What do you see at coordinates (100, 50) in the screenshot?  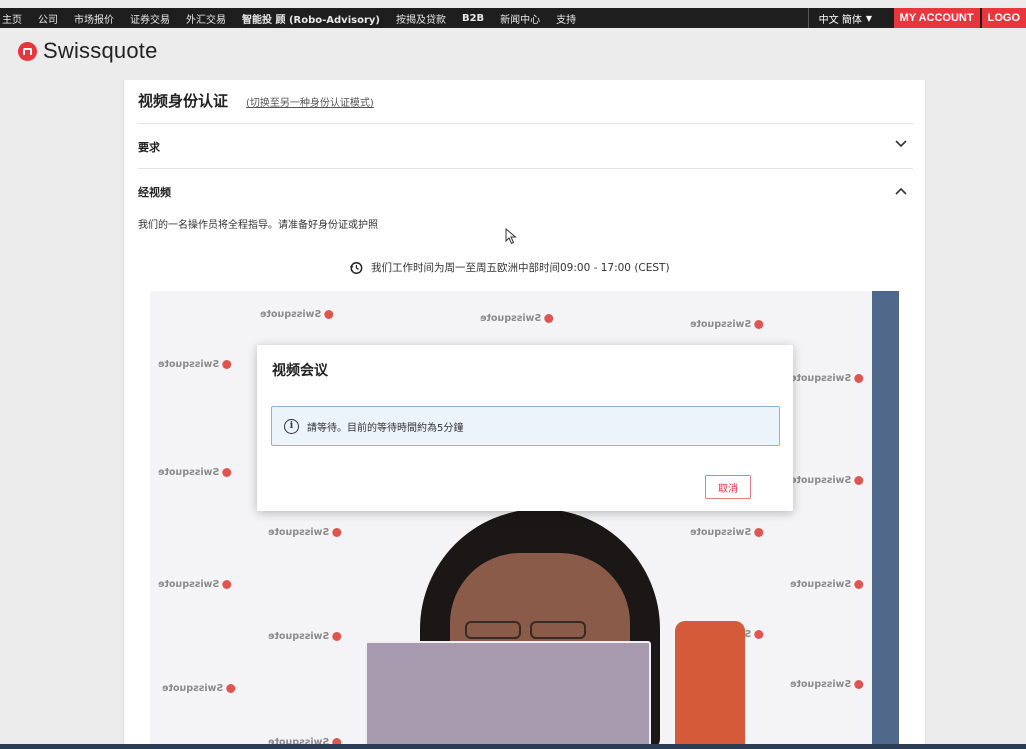 I see `logo-text: Swissquote` at bounding box center [100, 50].